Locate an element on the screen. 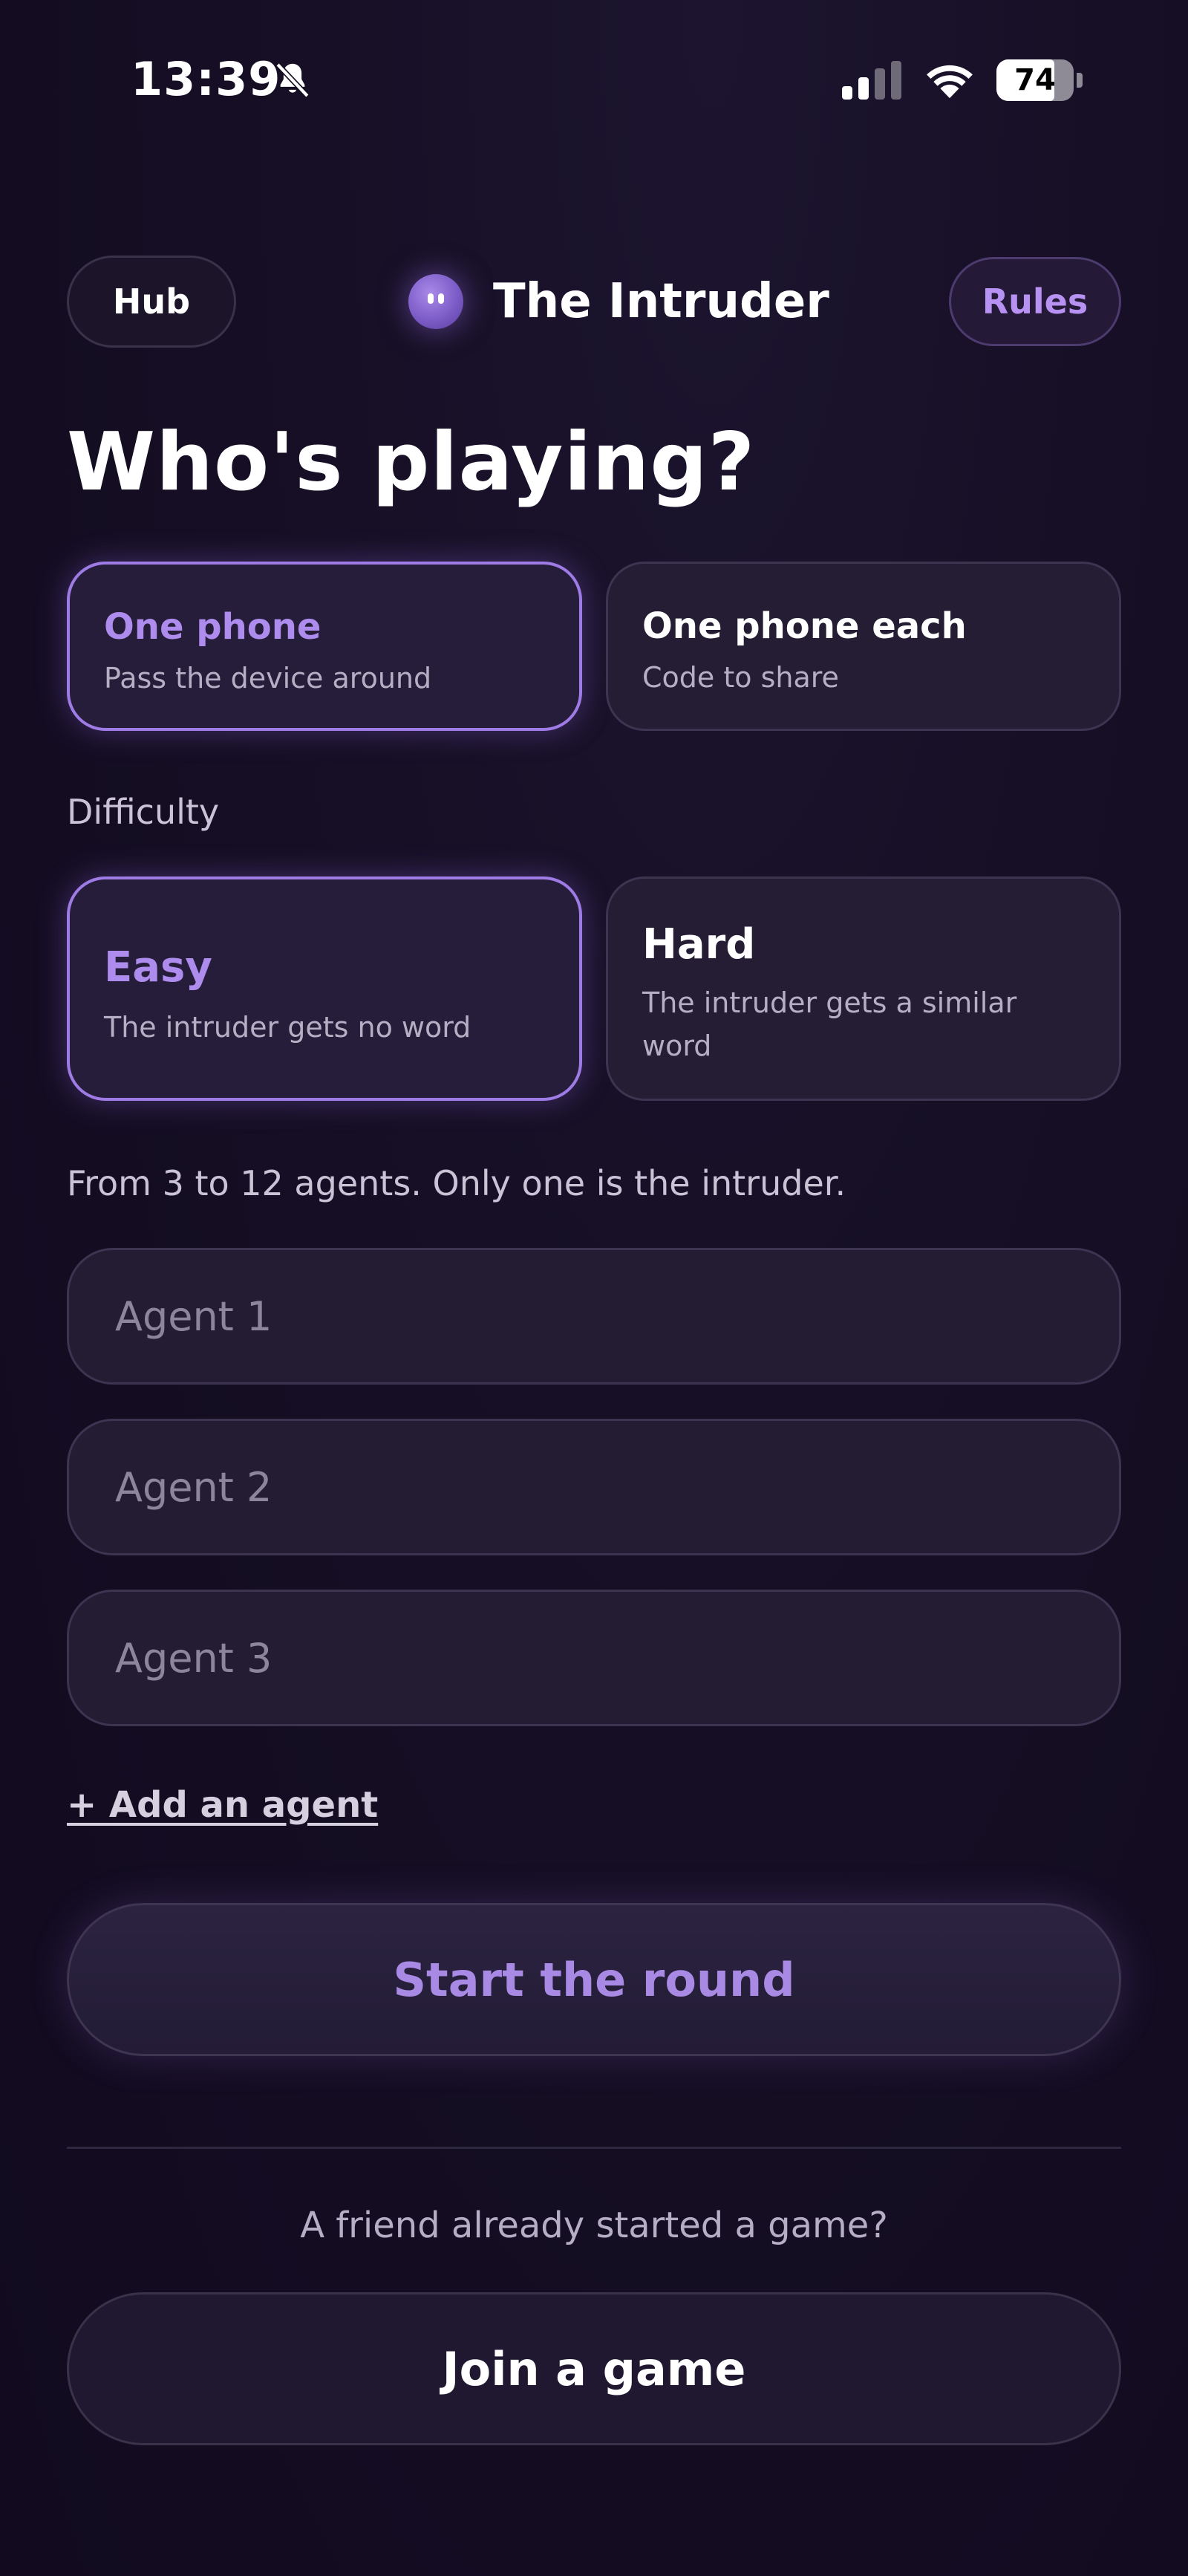 Image resolution: width=1188 pixels, height=2576 pixels. mode-option-one-phone-each: One phone each Code to share is located at coordinates (864, 647).